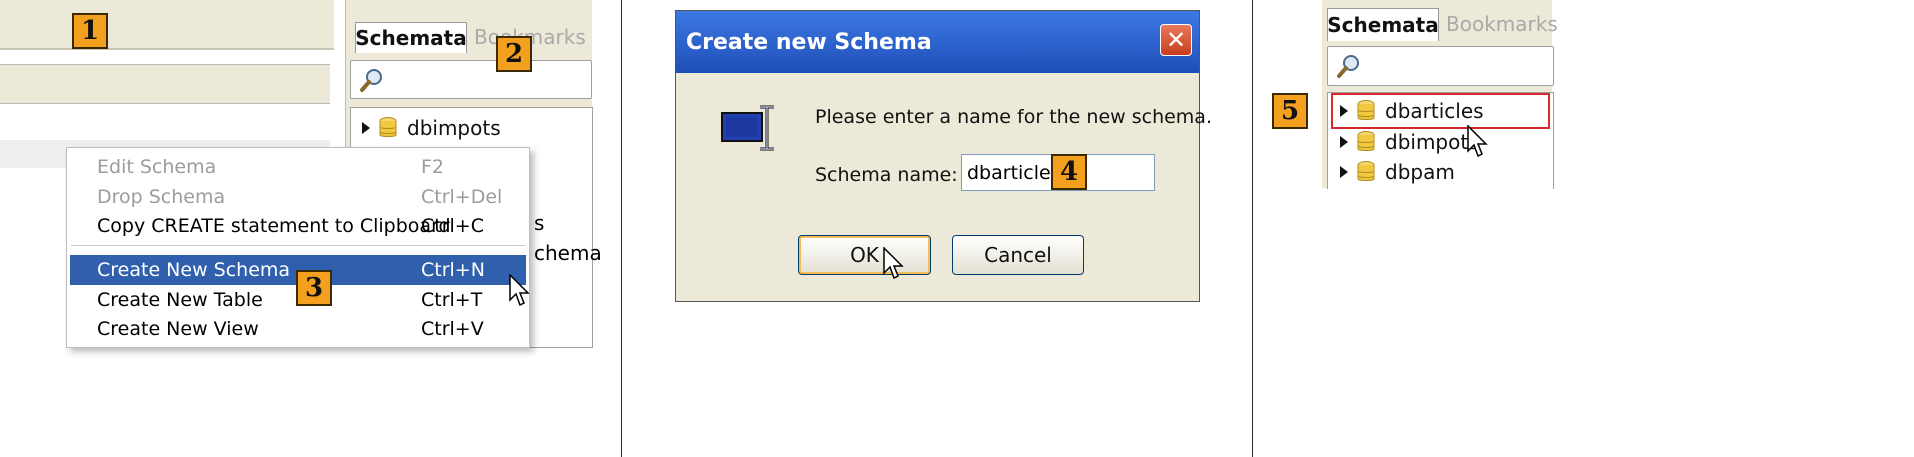 This screenshot has height=457, width=1914. I want to click on tree-item: dbarticles, so click(1412, 111).